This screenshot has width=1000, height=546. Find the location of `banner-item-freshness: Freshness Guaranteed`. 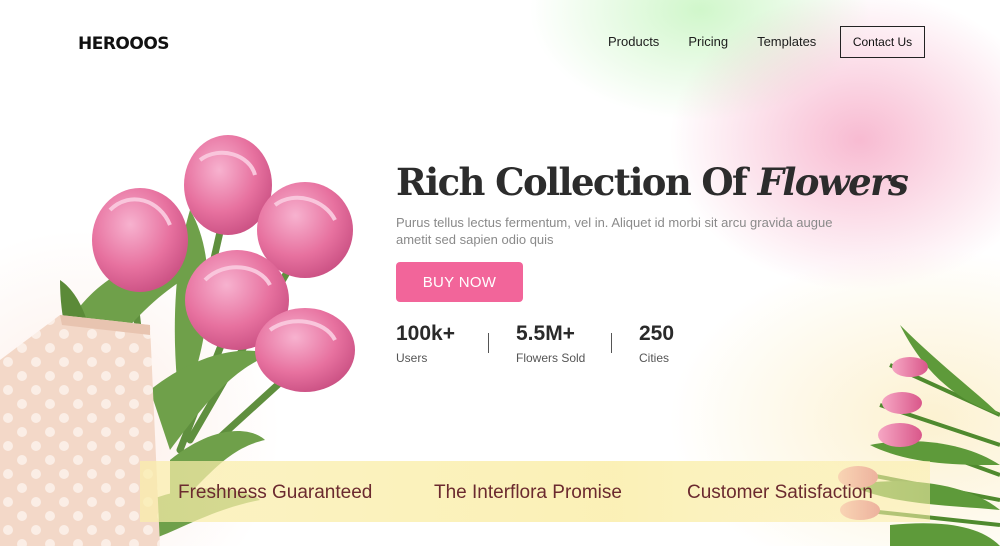

banner-item-freshness: Freshness Guaranteed is located at coordinates (275, 492).